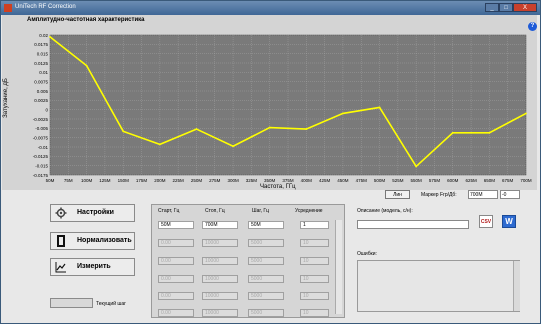 Image resolution: width=541 pixels, height=324 pixels. Describe the element at coordinates (486, 221) in the screenshot. I see `csv-export-button: CSV` at that location.